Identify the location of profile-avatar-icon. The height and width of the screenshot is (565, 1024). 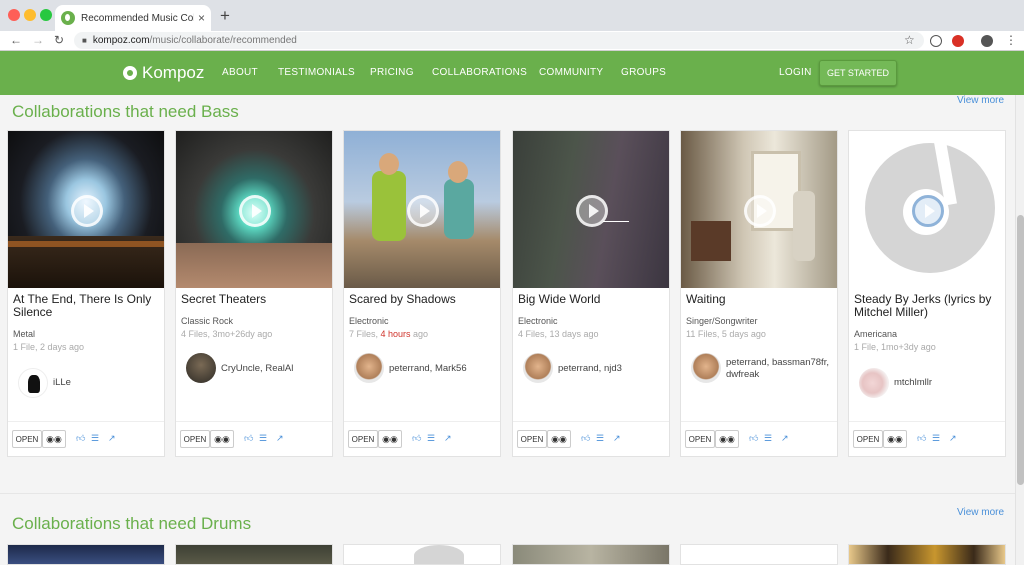
(987, 41).